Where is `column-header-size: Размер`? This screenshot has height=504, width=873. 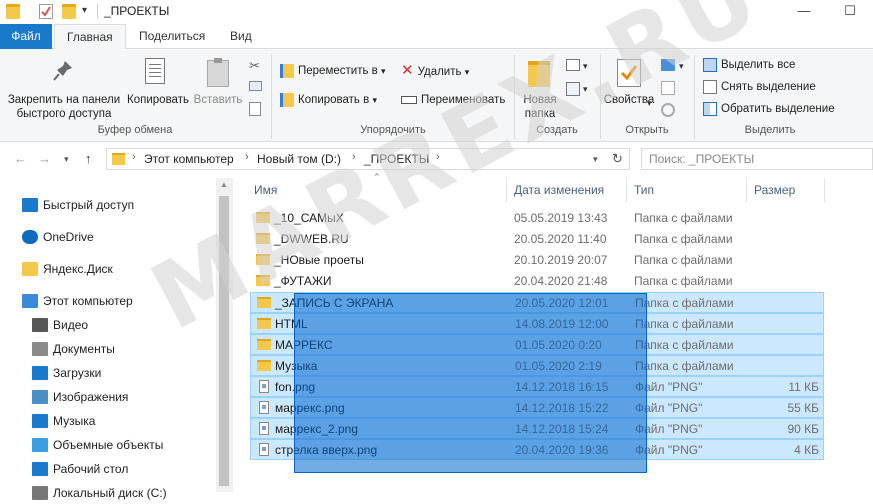
column-header-size: Размер is located at coordinates (774, 190).